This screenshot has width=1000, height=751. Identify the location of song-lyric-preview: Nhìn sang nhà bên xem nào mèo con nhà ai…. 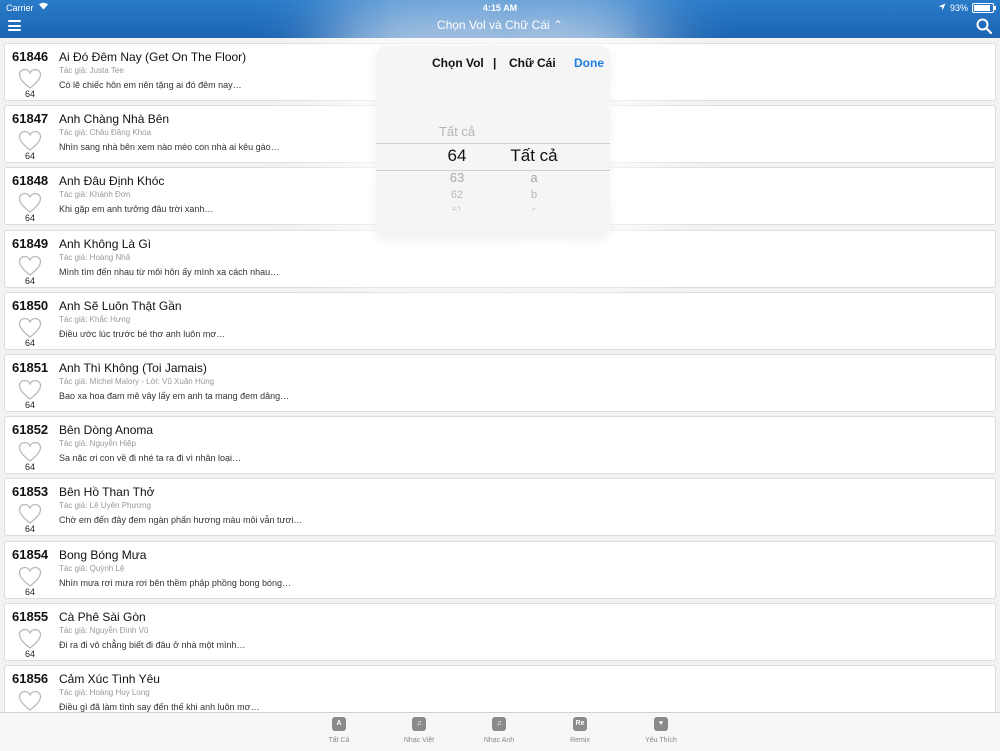
(169, 147).